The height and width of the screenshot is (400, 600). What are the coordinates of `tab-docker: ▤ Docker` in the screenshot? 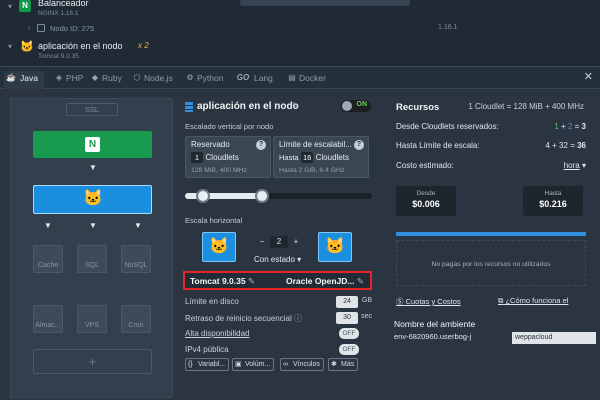 It's located at (305, 80).